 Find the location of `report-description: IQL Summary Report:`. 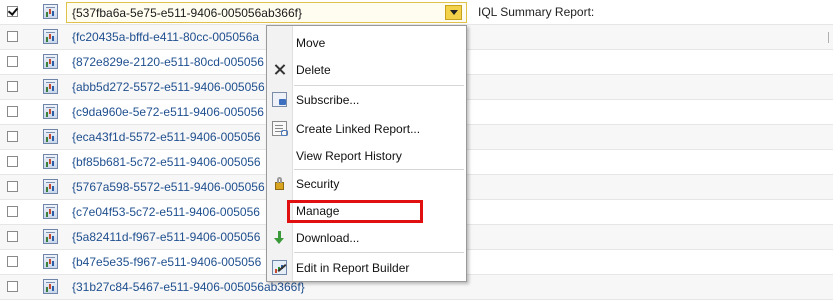

report-description: IQL Summary Report: is located at coordinates (536, 12).